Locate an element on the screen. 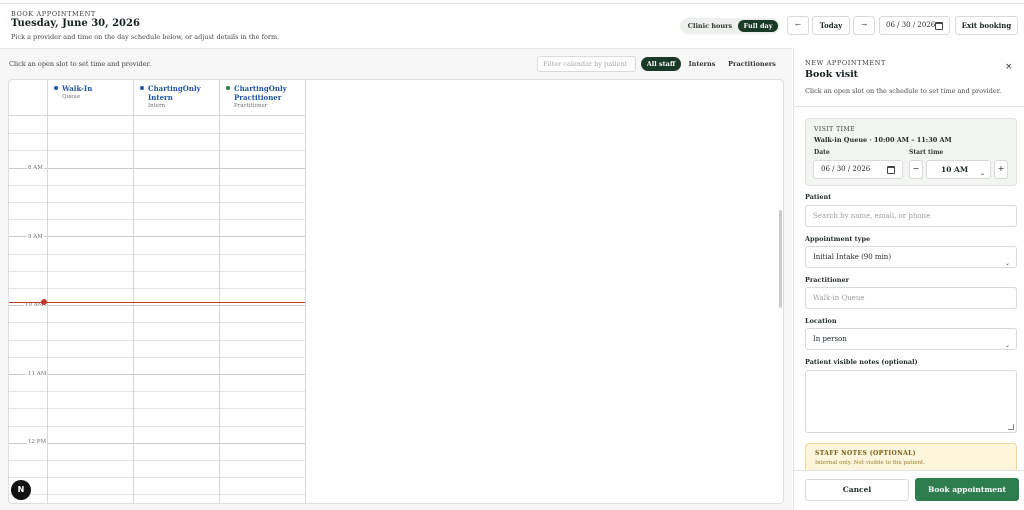 Image resolution: width=1024 pixels, height=510 pixels. visit-time-summary: Walk-in Queue · 10:00 AM – 11:30 AM is located at coordinates (883, 140).